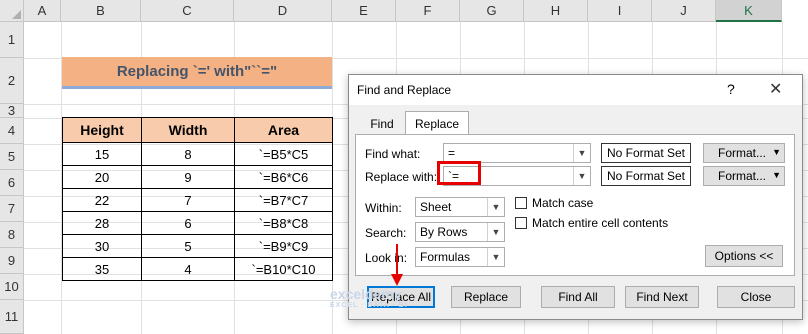  I want to click on table-cell: `=B7*C7, so click(283, 200).